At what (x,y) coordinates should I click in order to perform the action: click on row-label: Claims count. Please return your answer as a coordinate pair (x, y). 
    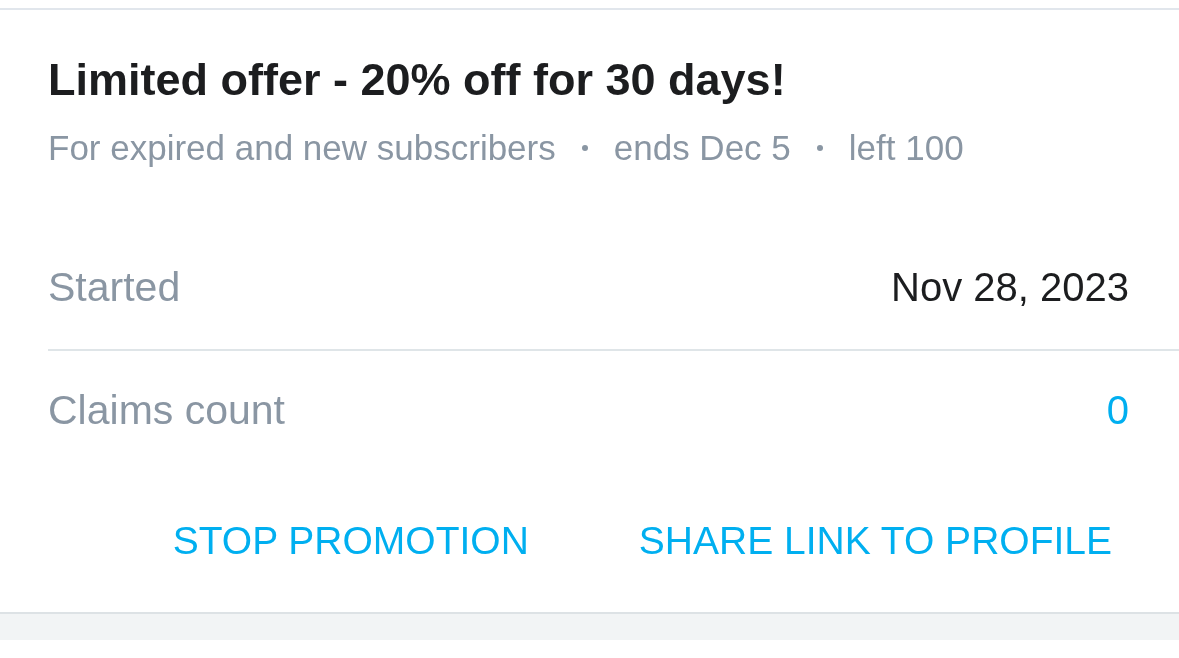
    Looking at the image, I should click on (166, 410).